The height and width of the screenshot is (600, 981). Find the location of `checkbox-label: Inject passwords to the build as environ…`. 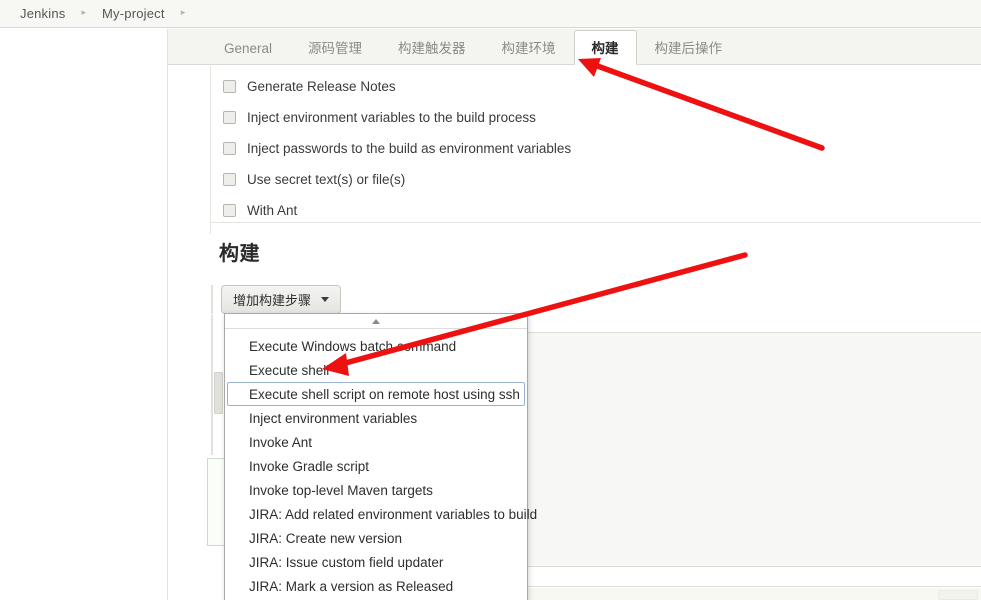

checkbox-label: Inject passwords to the build as environ… is located at coordinates (409, 148).